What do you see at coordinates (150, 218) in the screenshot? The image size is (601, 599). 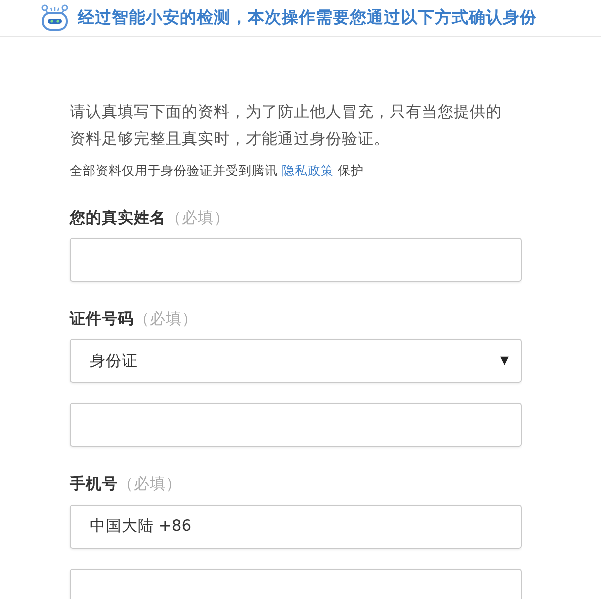 I see `field-label: 您的真实姓名（必填）` at bounding box center [150, 218].